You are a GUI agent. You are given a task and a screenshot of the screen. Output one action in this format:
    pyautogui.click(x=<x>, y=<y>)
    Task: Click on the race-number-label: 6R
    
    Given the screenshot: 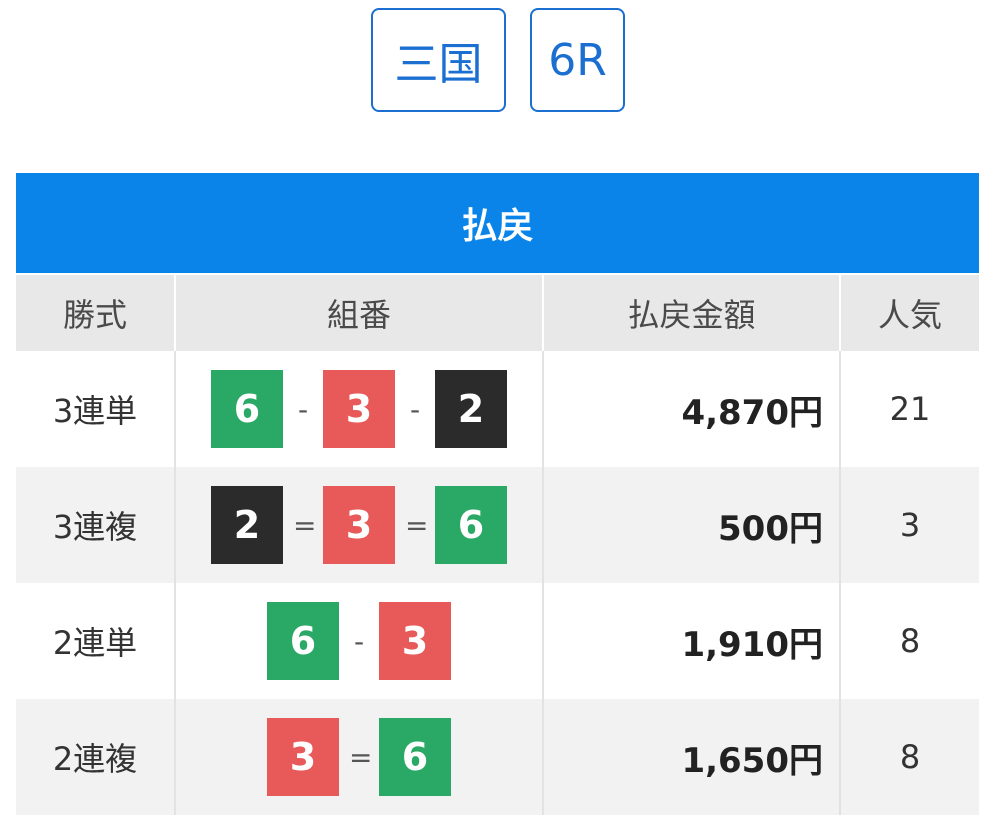 What is the action you would take?
    pyautogui.click(x=577, y=60)
    